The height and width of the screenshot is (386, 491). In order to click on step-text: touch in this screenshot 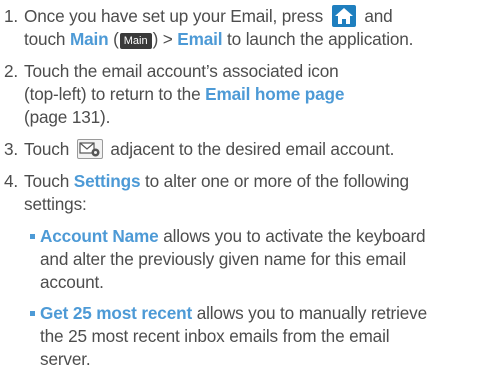, I will do `click(45, 39)`.